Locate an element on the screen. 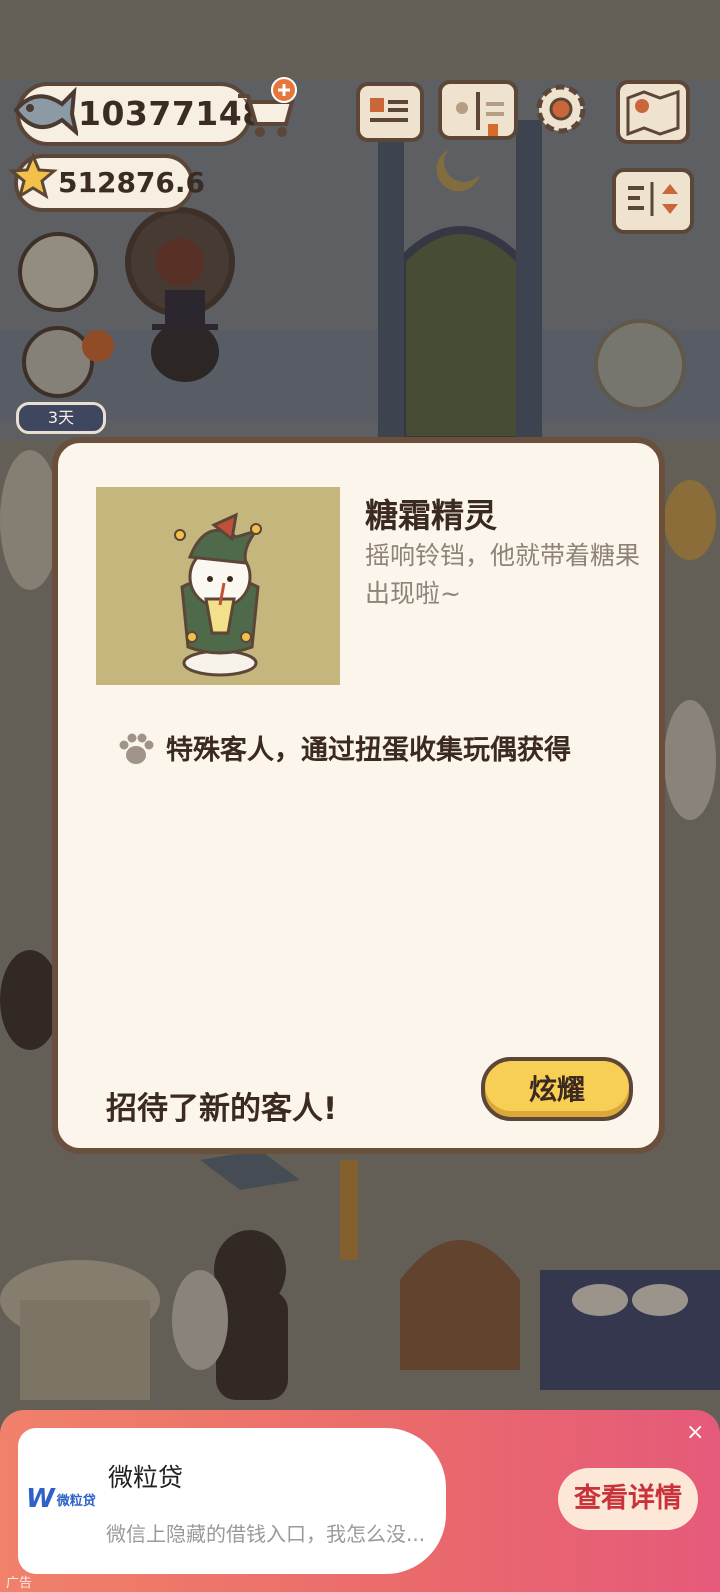 This screenshot has height=1592, width=720. map-icon is located at coordinates (653, 113).